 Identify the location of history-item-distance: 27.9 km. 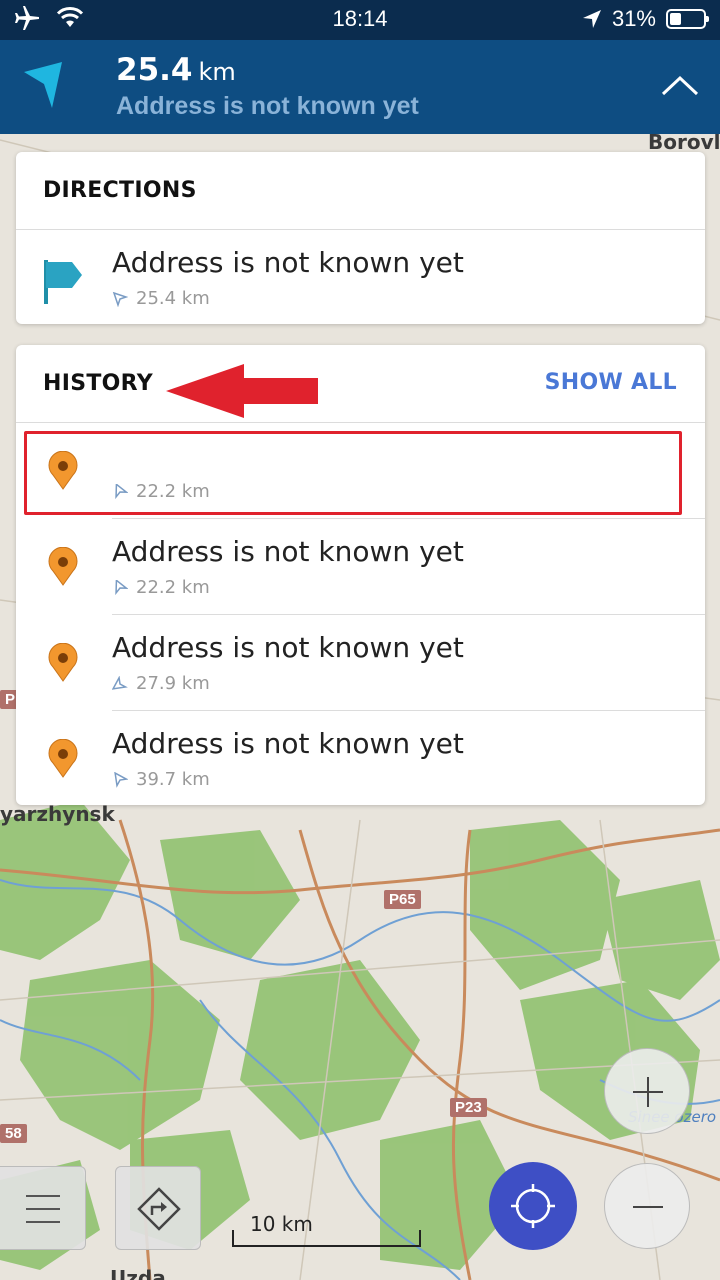
(173, 683).